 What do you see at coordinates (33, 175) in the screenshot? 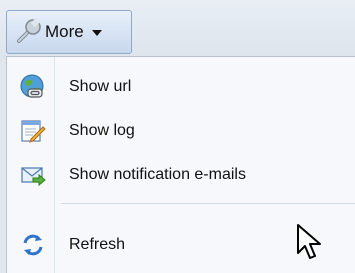
I see `email-arrow-icon` at bounding box center [33, 175].